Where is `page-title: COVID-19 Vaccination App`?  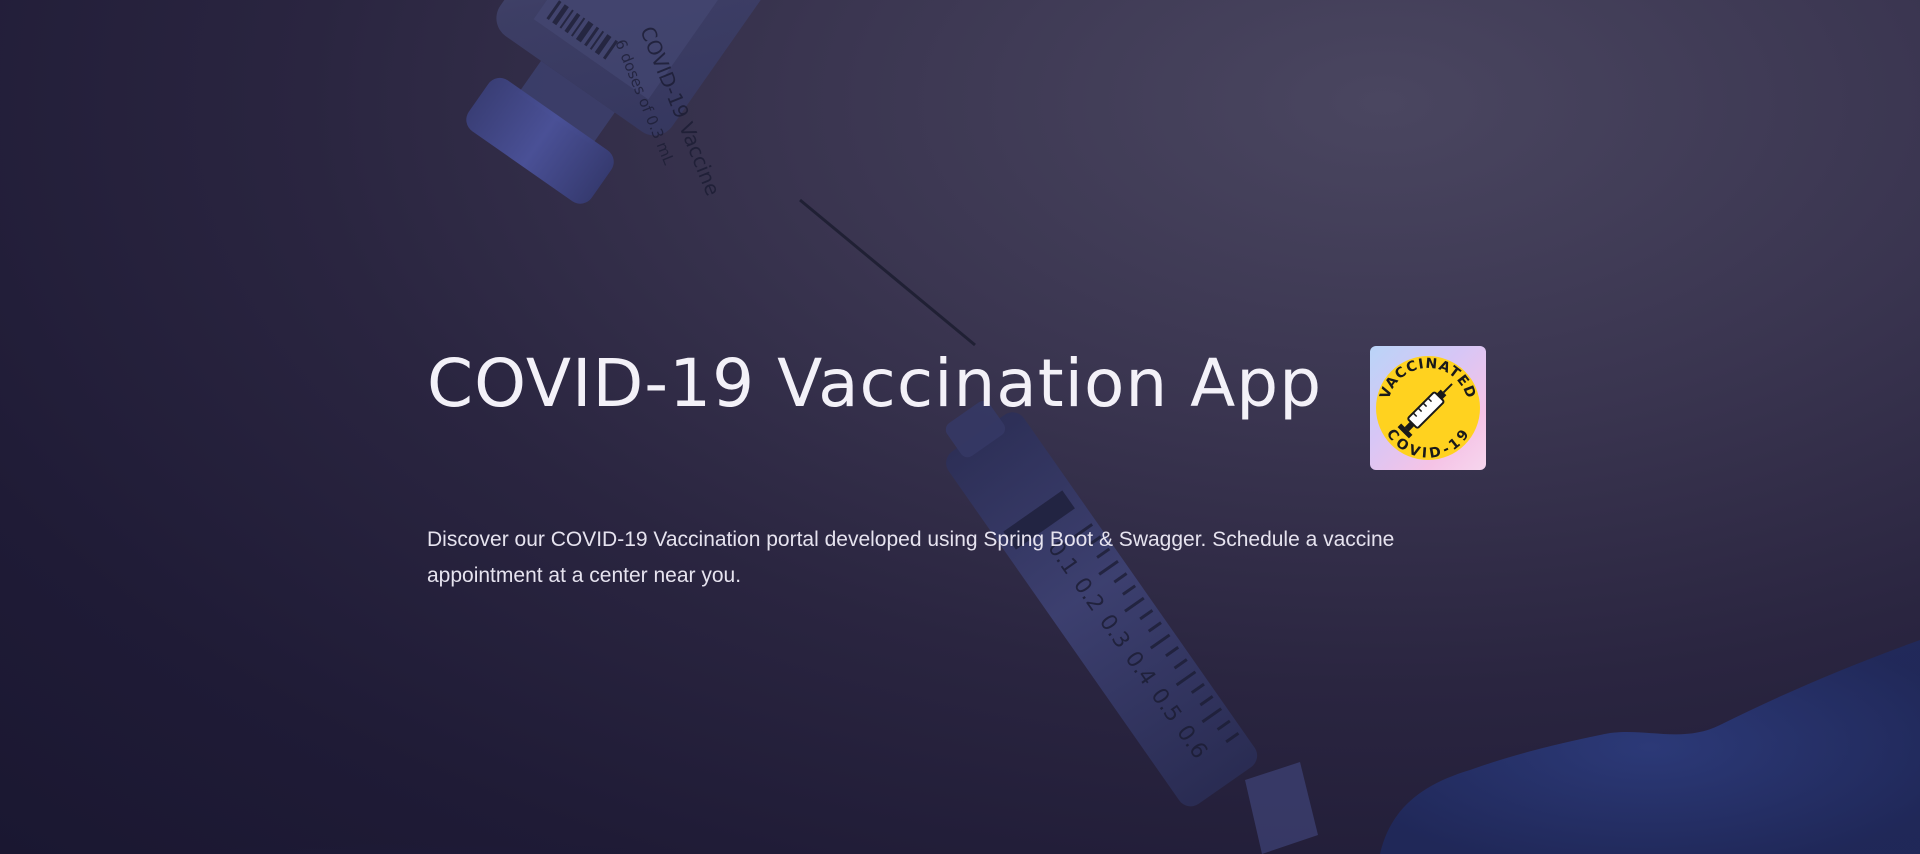
page-title: COVID-19 Vaccination App is located at coordinates (875, 383).